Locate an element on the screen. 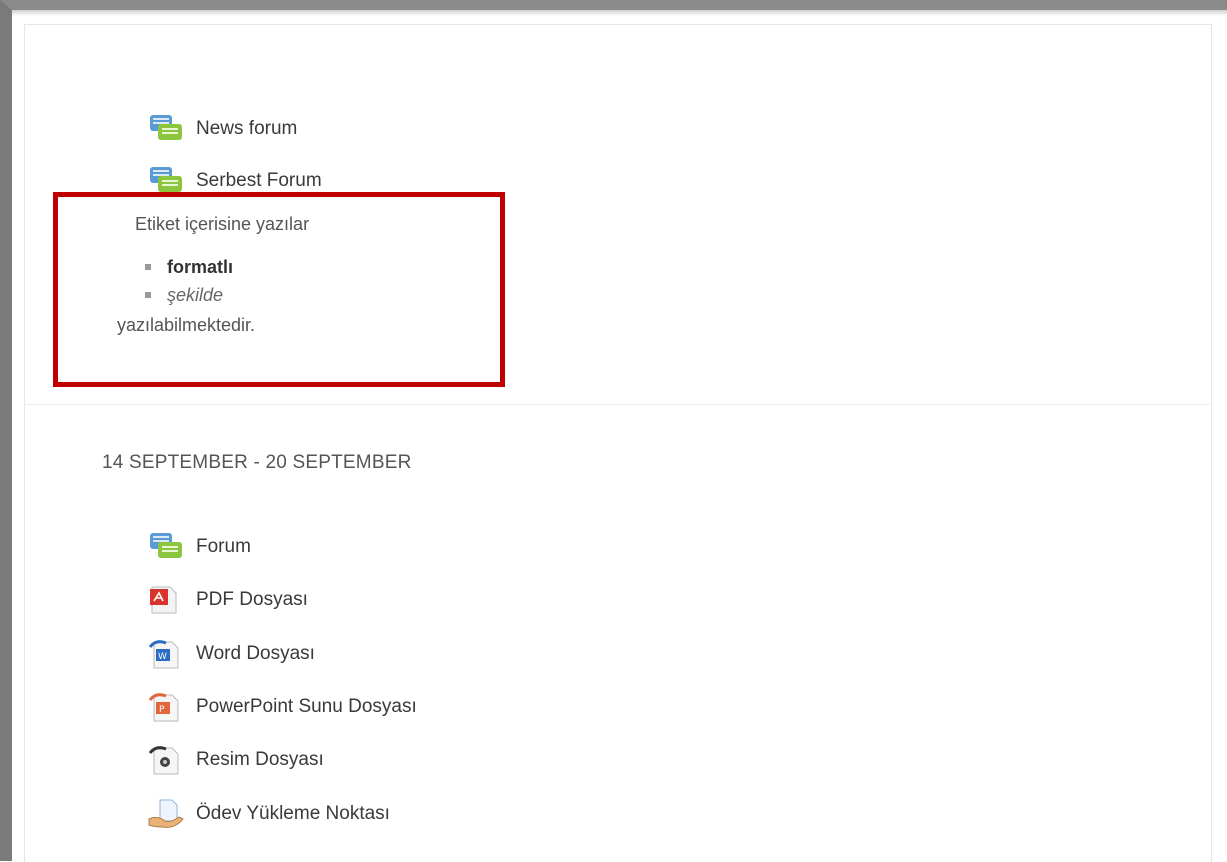 The image size is (1227, 862). section-divider is located at coordinates (617, 404).